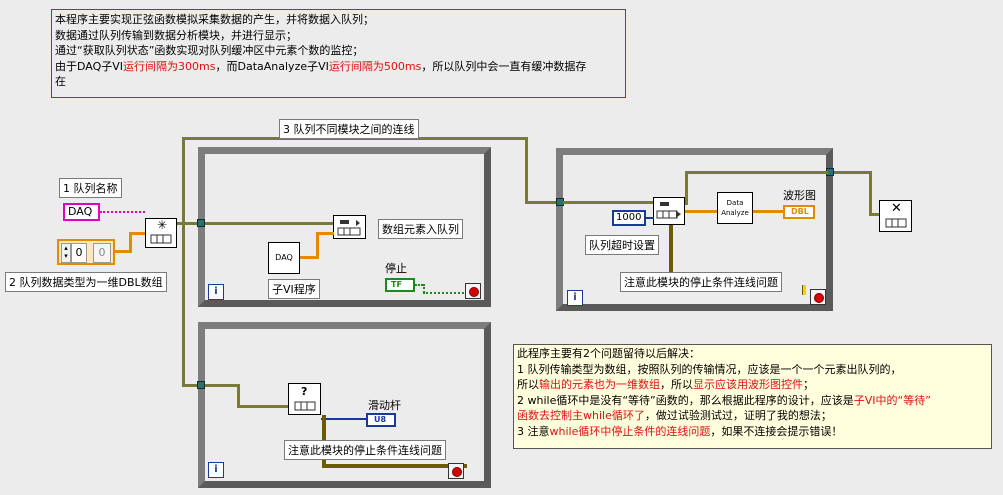 This screenshot has height=495, width=1003. What do you see at coordinates (609, 202) in the screenshot?
I see `queue-wire-inside-right` at bounding box center [609, 202].